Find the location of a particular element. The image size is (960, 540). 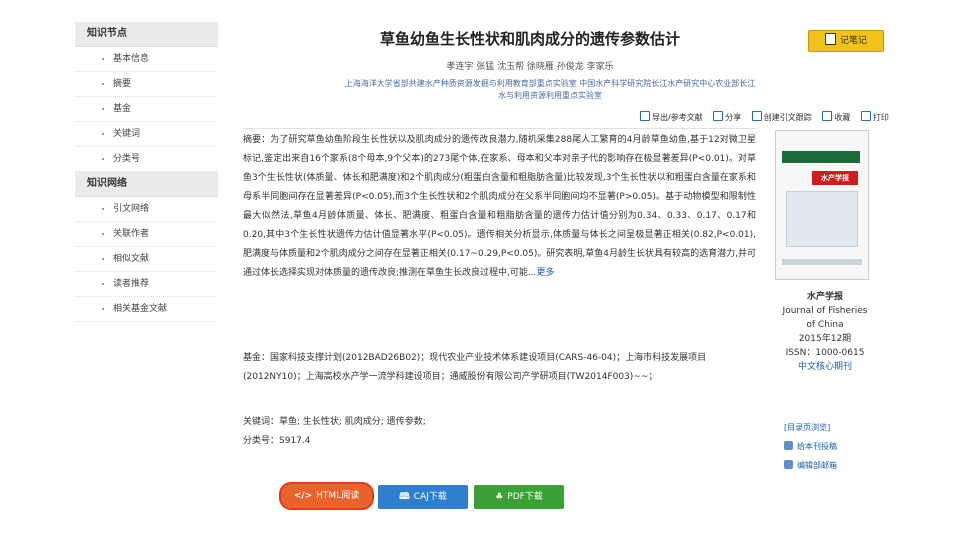

book-icon: 🕮 is located at coordinates (404, 497).